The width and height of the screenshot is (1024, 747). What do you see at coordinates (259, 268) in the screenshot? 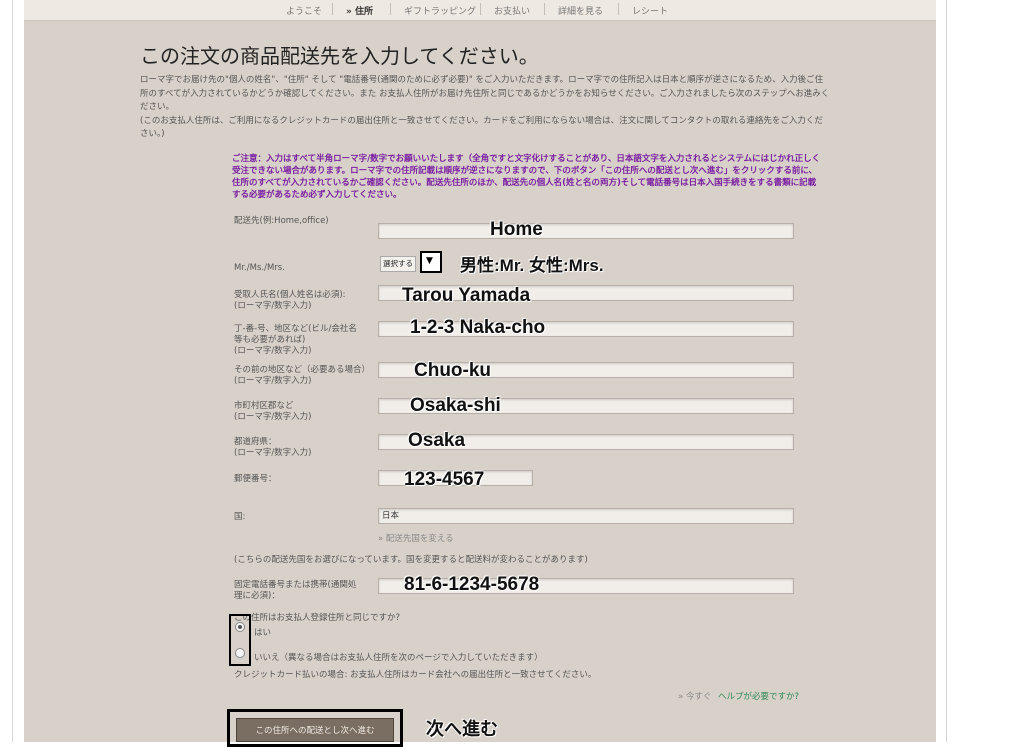
I see `label-title: Mr./Ms./Mrs.` at bounding box center [259, 268].